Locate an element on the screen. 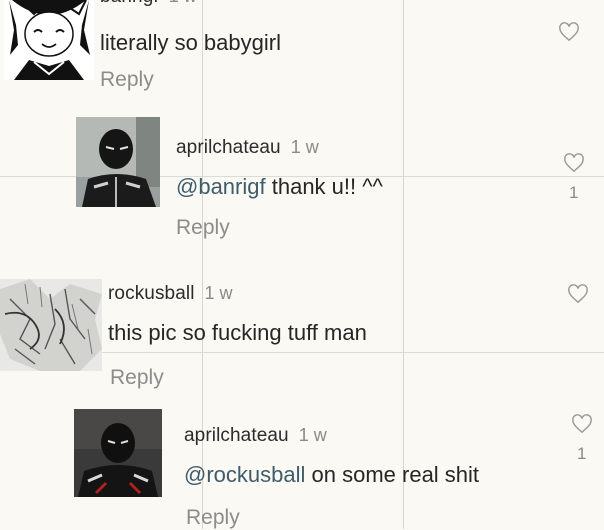 The width and height of the screenshot is (604, 530). comment-body: literally so babygirl is located at coordinates (190, 43).